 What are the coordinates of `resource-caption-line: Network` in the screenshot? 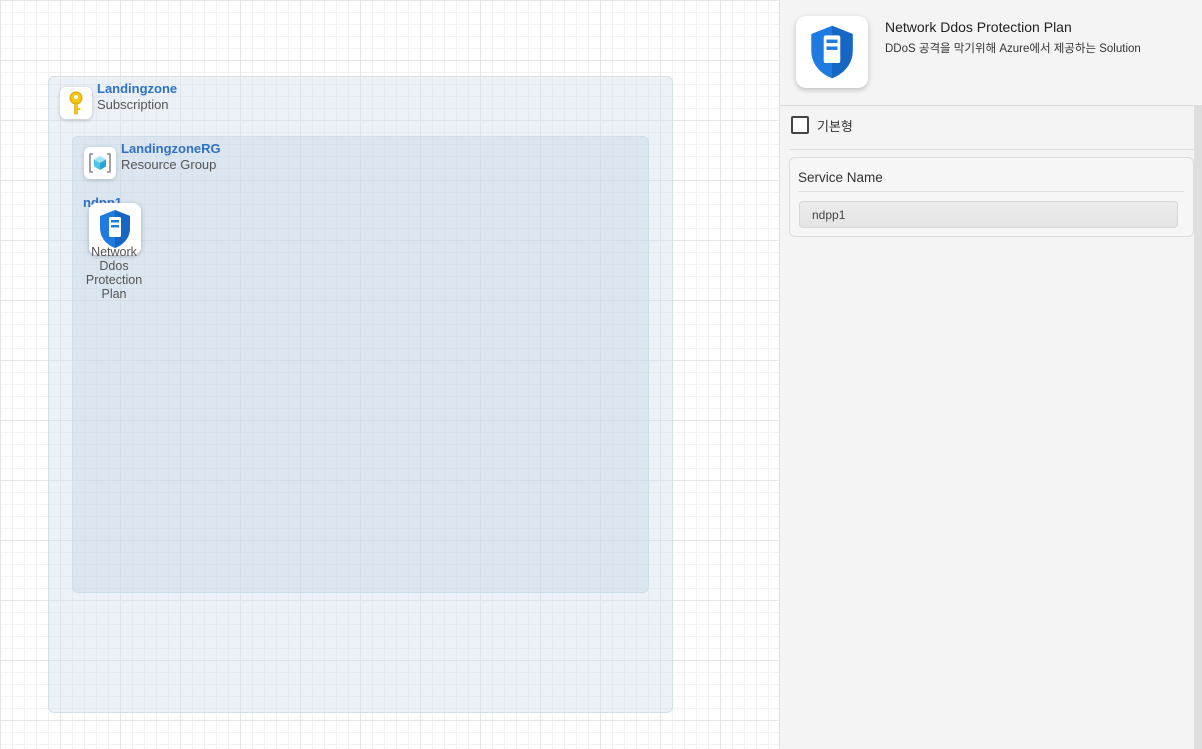 It's located at (114, 252).